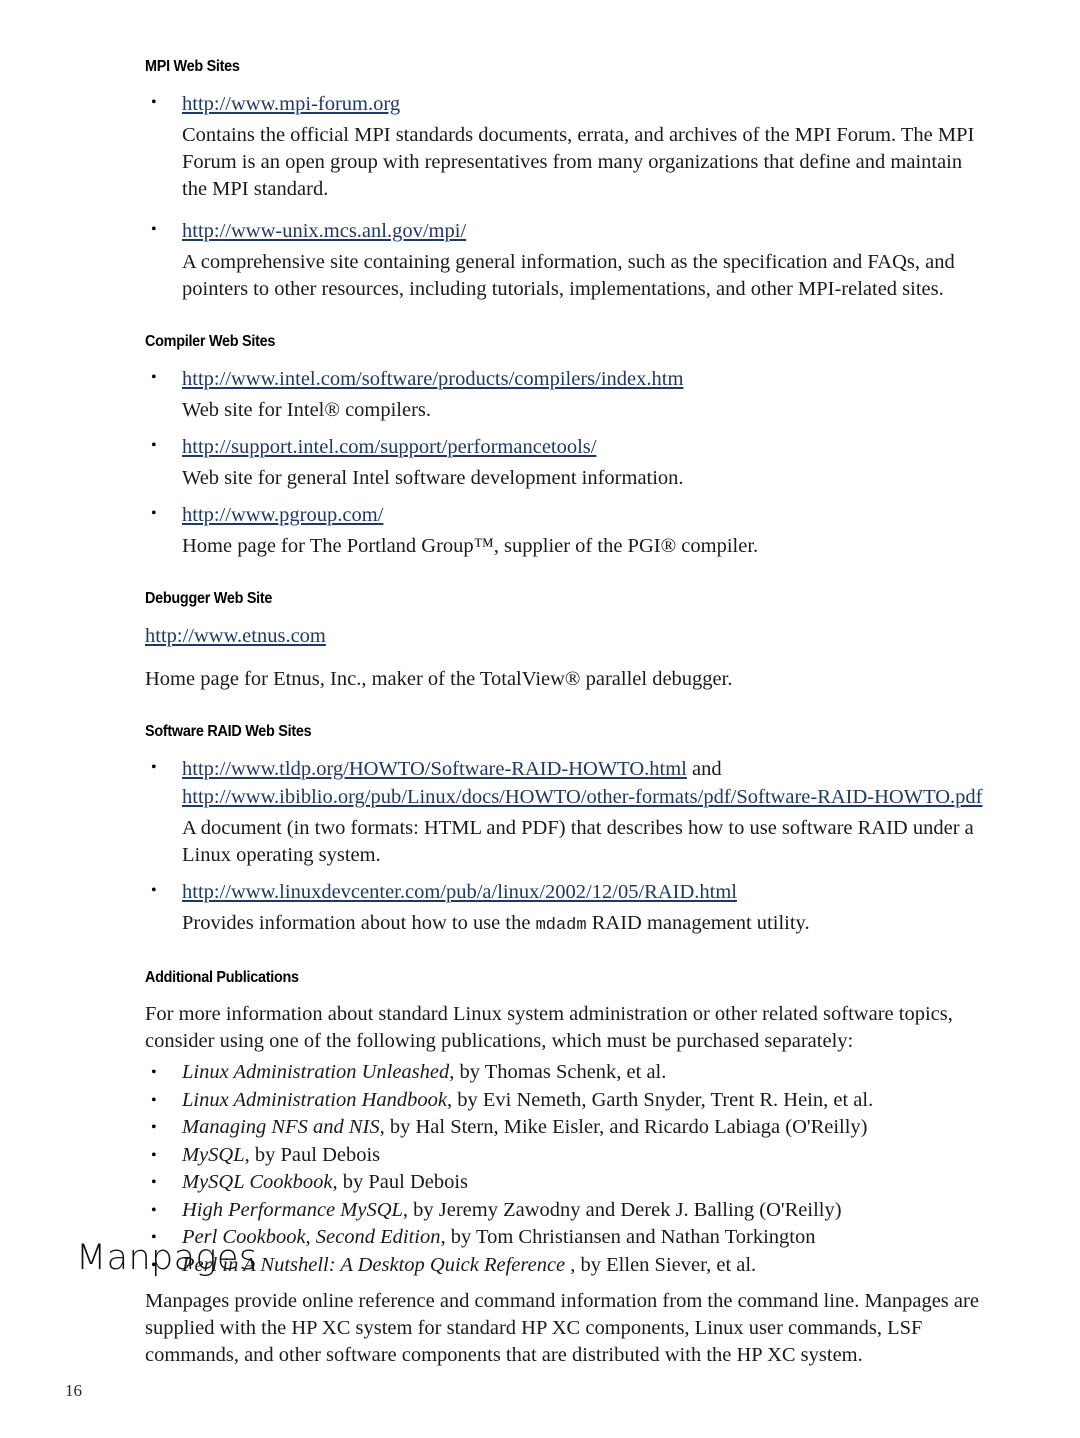  What do you see at coordinates (566, 1156) in the screenshot?
I see `list-item: MySQL, by Paul Debois` at bounding box center [566, 1156].